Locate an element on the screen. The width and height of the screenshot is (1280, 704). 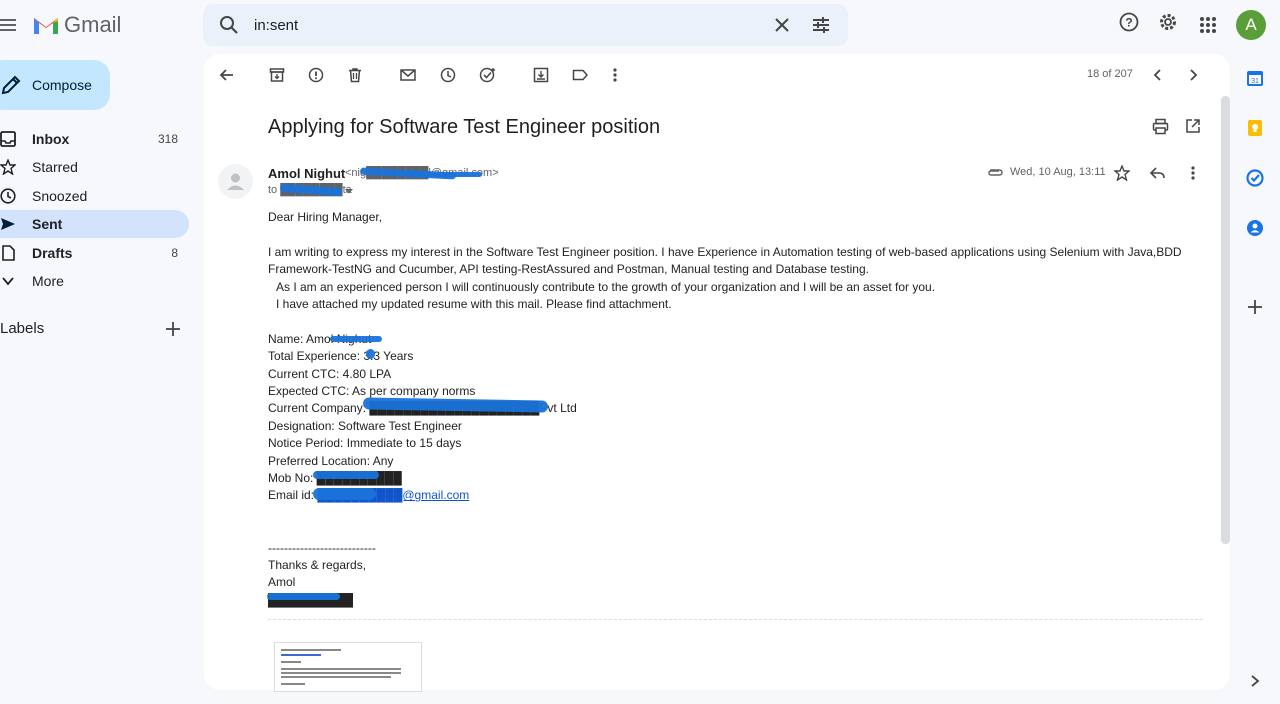
compose-label: Compose is located at coordinates (62, 85).